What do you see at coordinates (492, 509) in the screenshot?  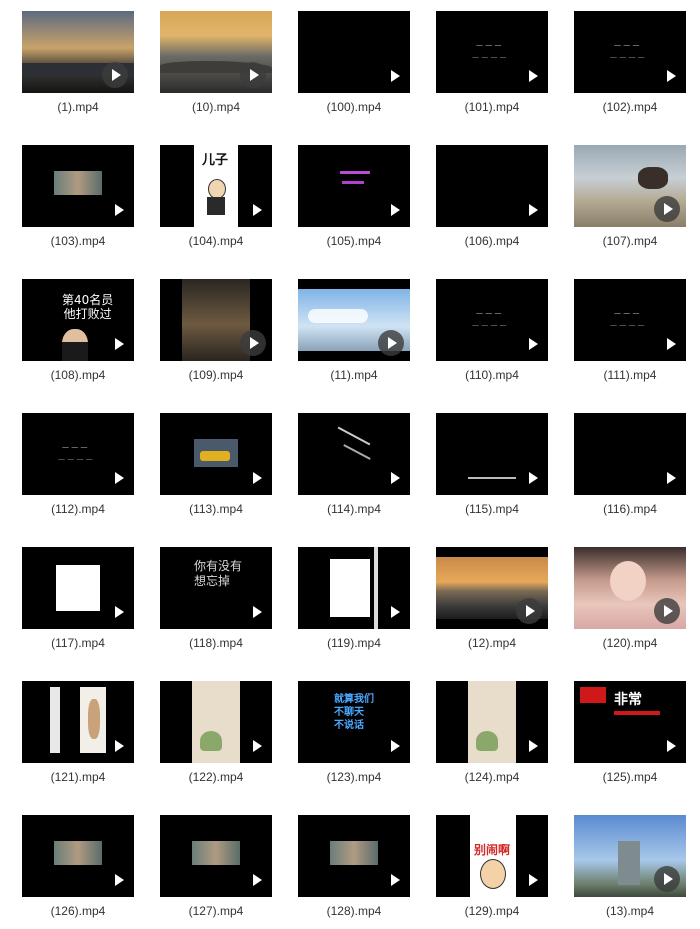 I see `file-name: (115).mp4` at bounding box center [492, 509].